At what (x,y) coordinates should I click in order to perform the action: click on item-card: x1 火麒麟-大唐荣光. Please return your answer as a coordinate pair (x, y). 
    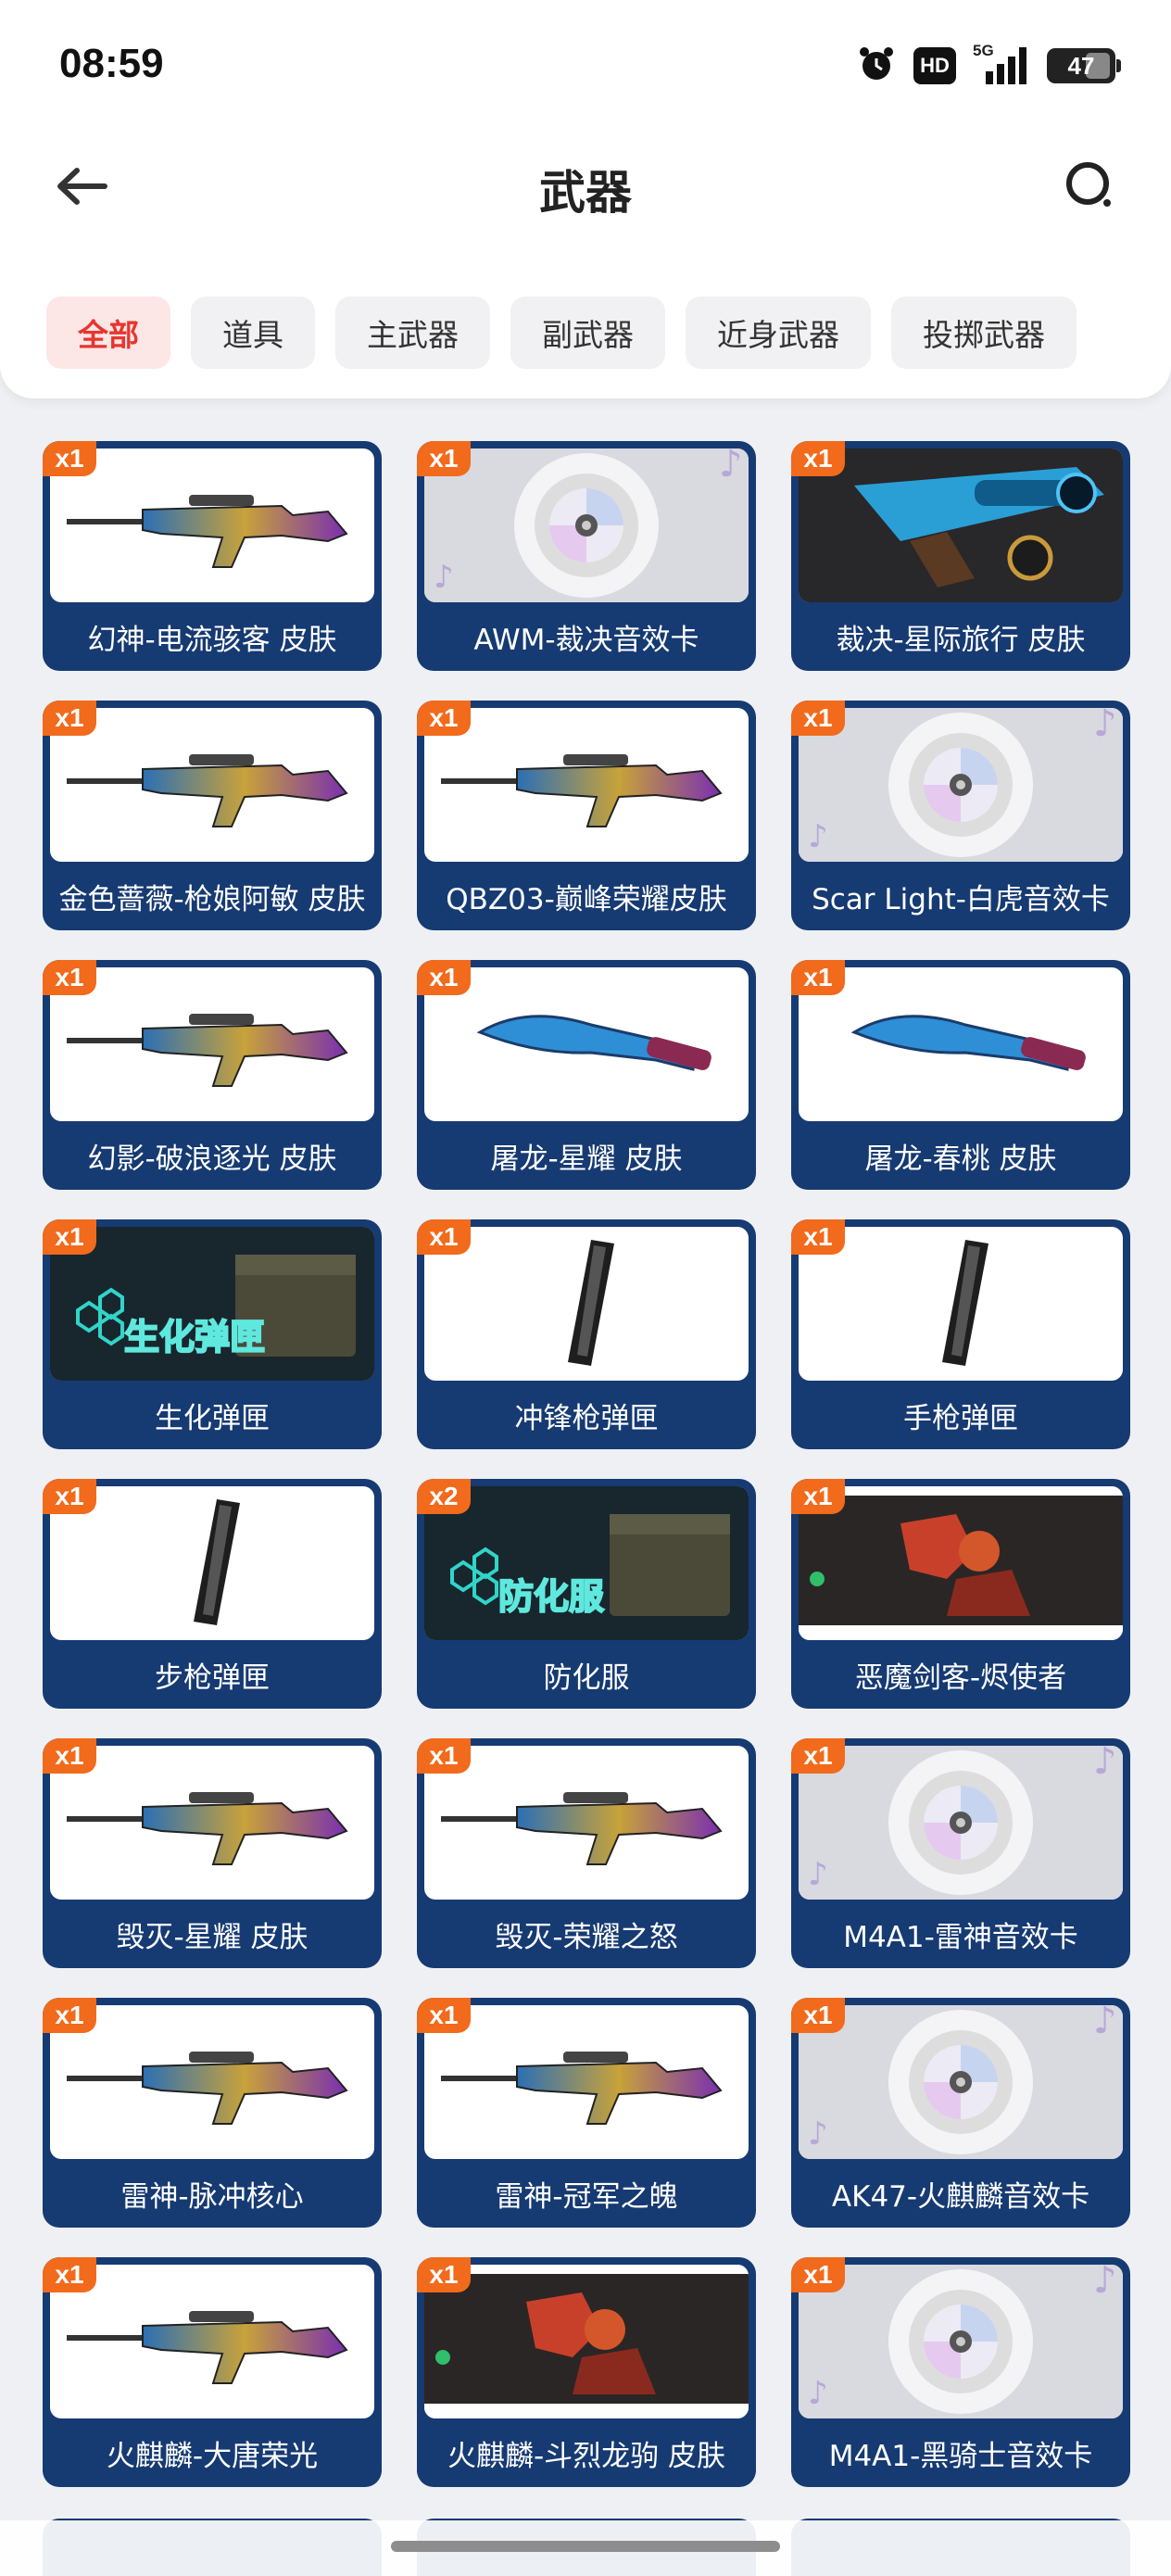
    Looking at the image, I should click on (213, 2372).